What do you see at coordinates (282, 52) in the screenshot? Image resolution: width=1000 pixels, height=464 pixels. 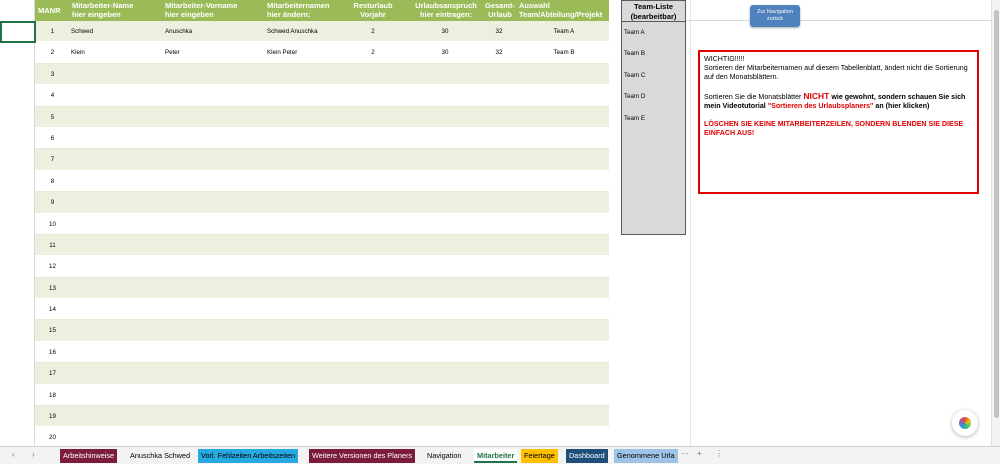 I see `cell-fullname: Klein Peter` at bounding box center [282, 52].